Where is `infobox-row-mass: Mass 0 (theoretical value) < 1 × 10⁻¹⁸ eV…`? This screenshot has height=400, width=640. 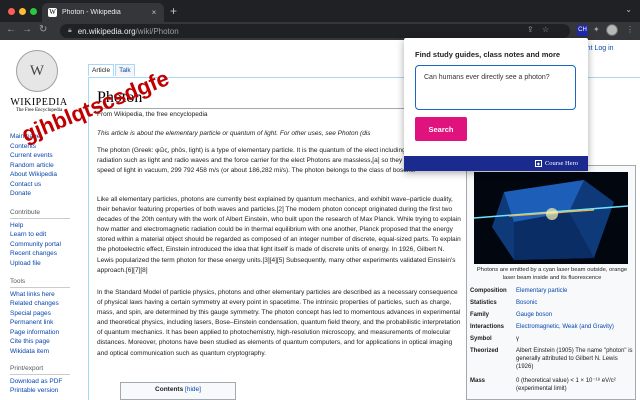 infobox-row-mass: Mass 0 (theoretical value) < 1 × 10⁻¹⁸ eV… is located at coordinates (552, 385).